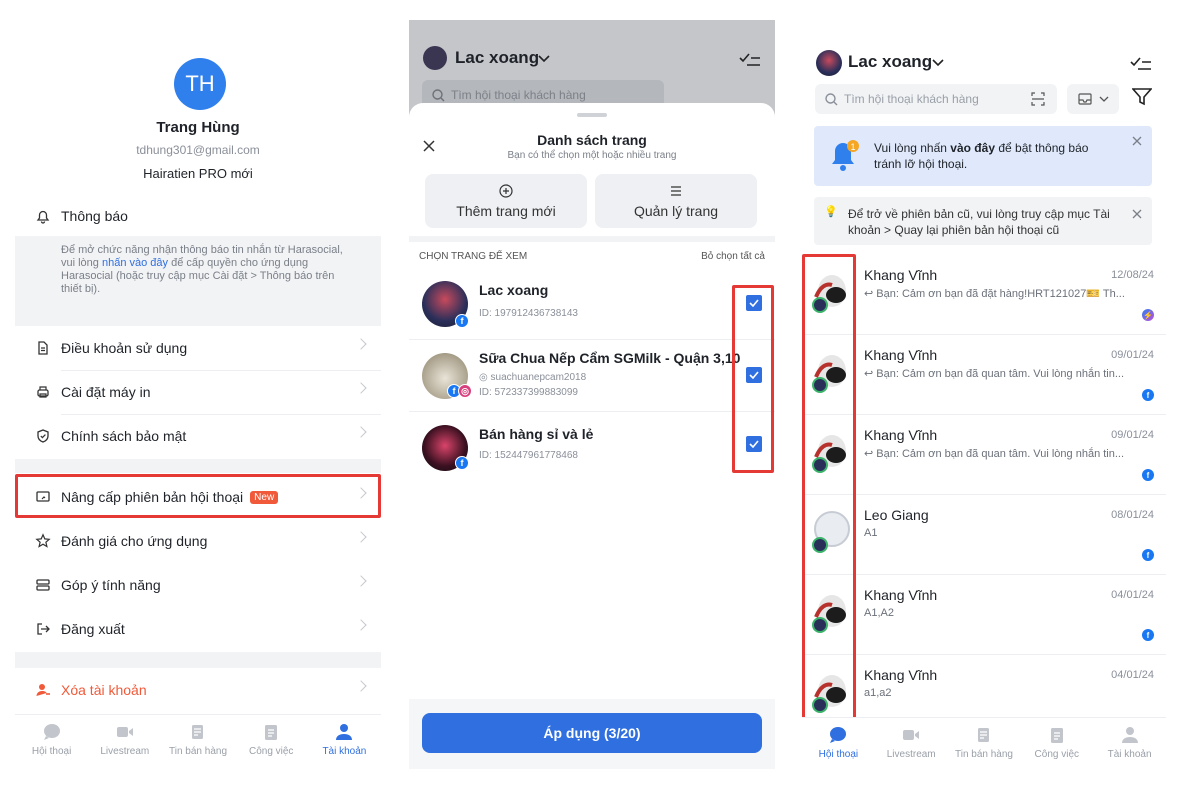 The height and width of the screenshot is (788, 1181). Describe the element at coordinates (528, 392) in the screenshot. I see `page-id: ID: 572337399883099` at that location.